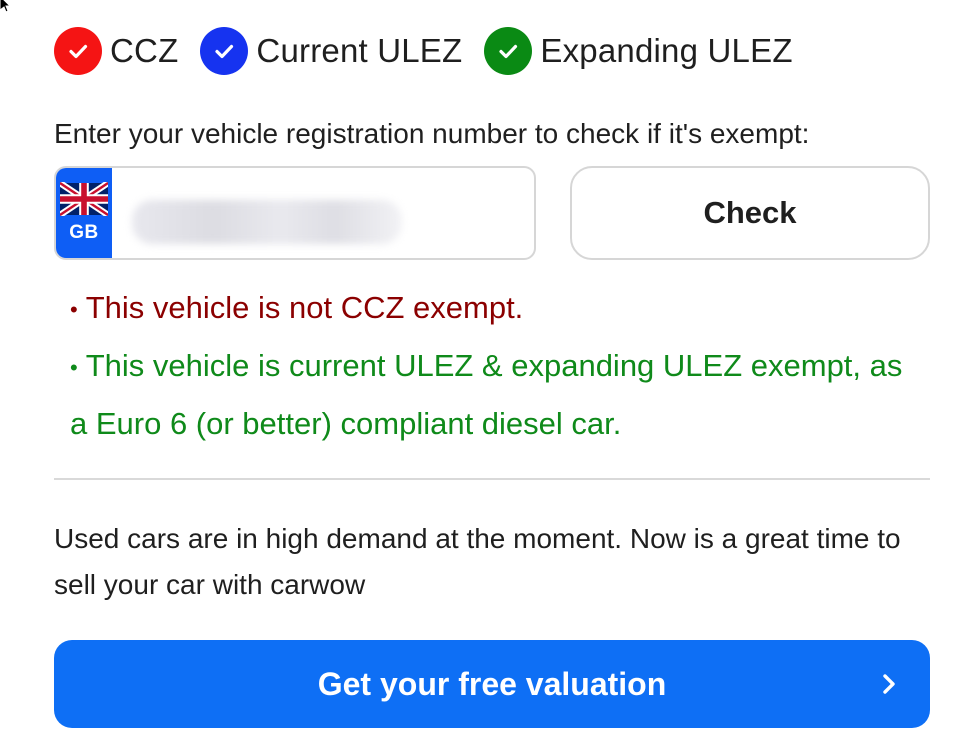 This screenshot has height=752, width=970. I want to click on divider, so click(492, 479).